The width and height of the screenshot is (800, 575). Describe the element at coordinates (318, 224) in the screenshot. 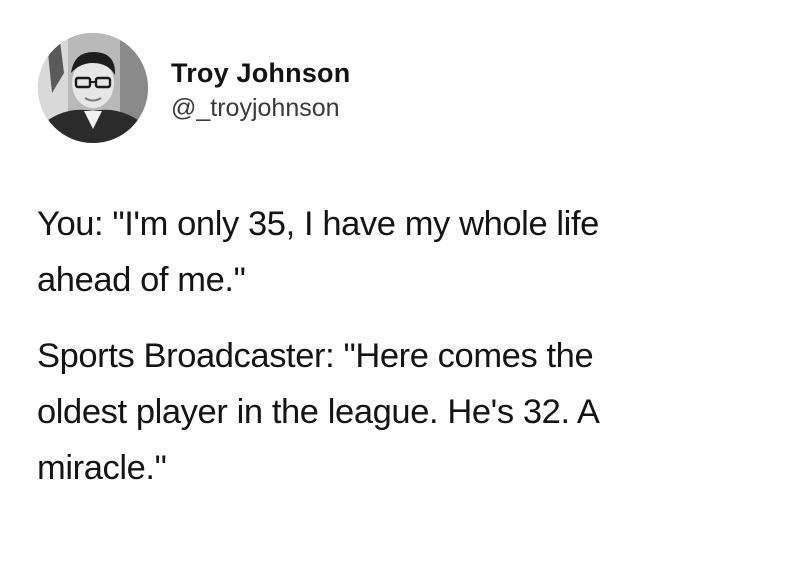

I see `tweet-line: You: "I'm only 35, I have my whole life` at that location.